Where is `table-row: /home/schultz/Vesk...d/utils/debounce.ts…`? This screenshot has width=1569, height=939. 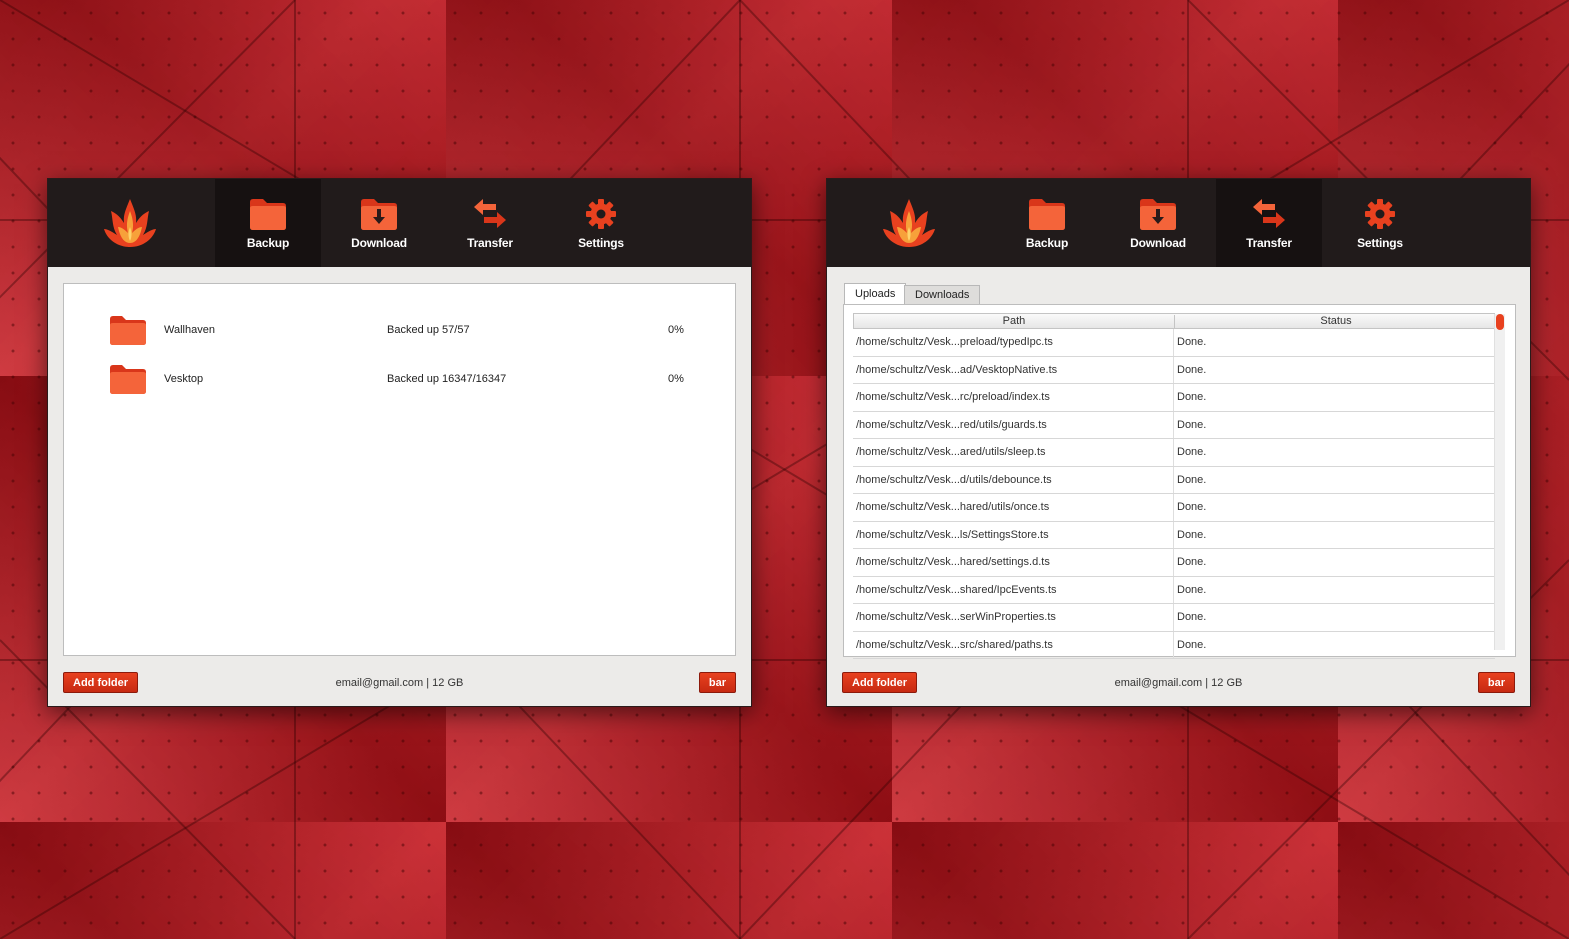
table-row: /home/schultz/Vesk...d/utils/debounce.ts… is located at coordinates (1174, 480).